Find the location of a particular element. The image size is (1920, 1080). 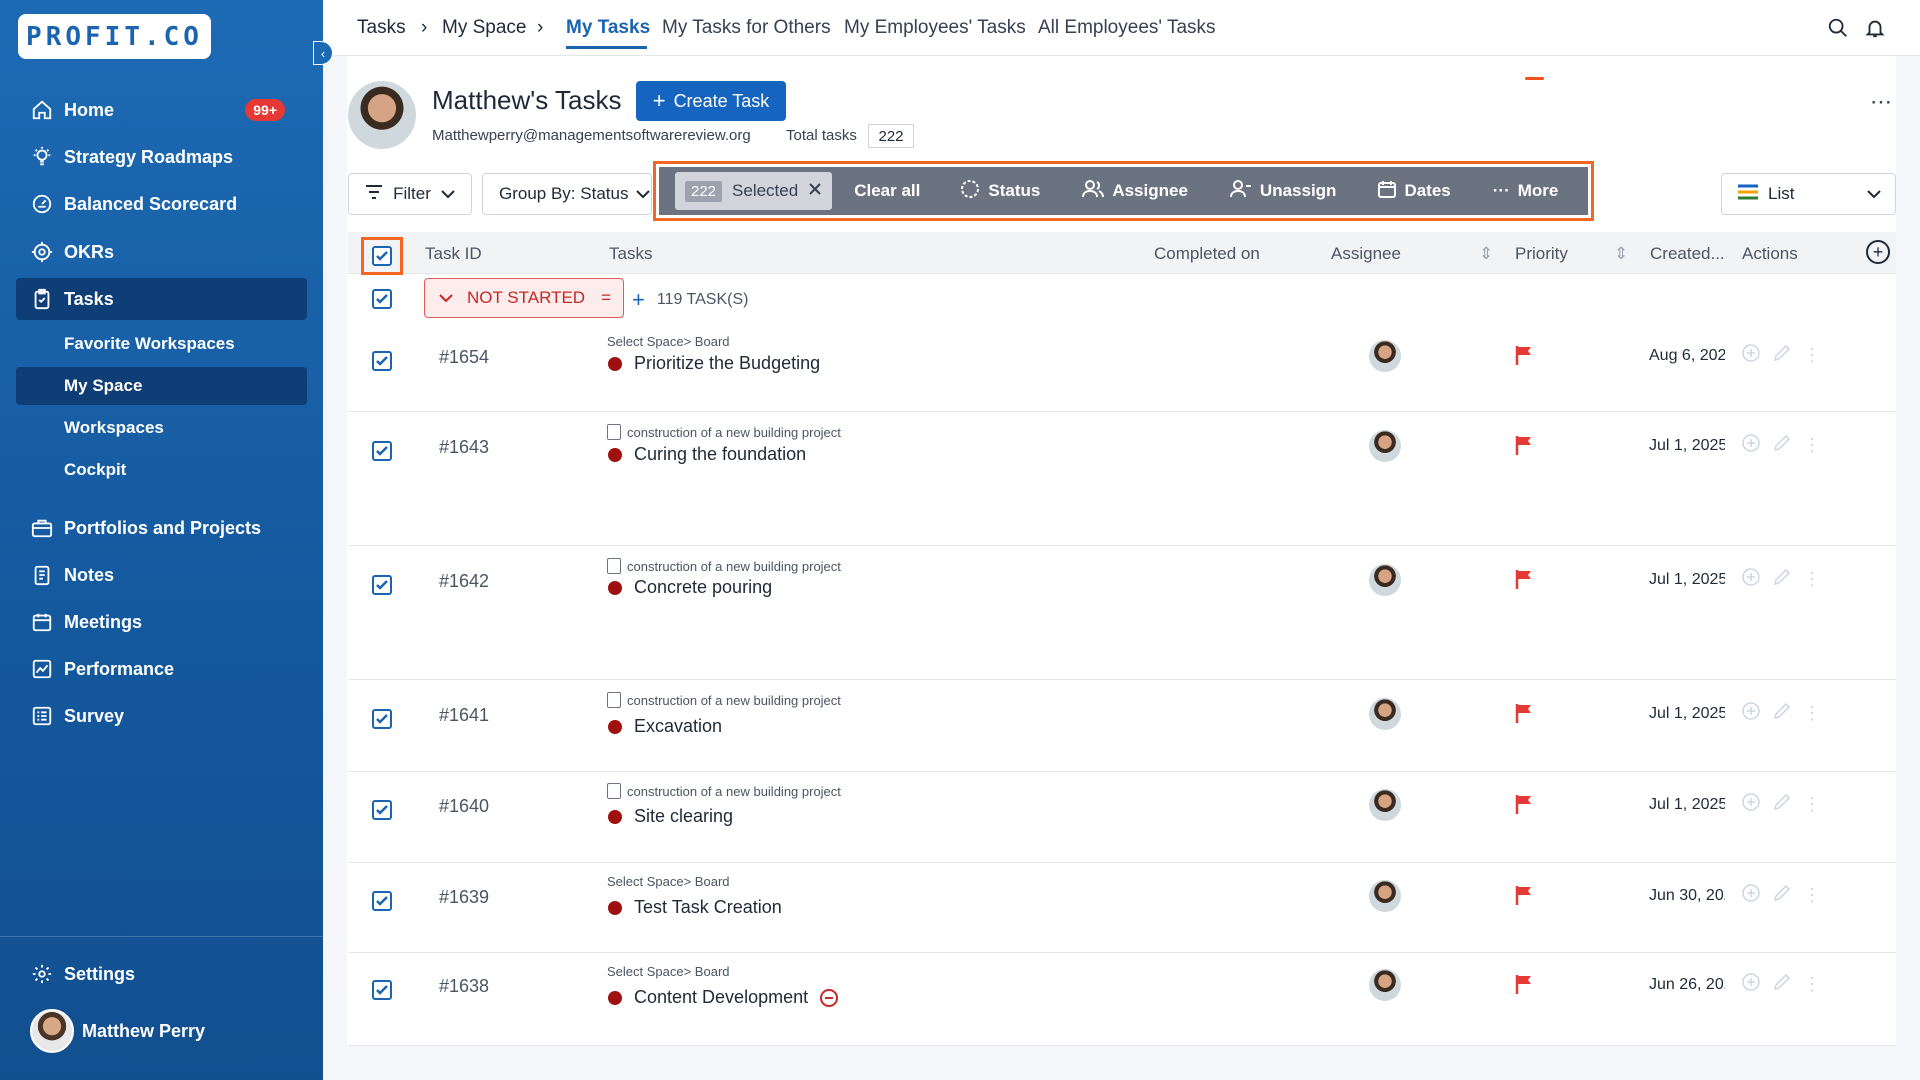

more-button: ··· More is located at coordinates (1526, 191).